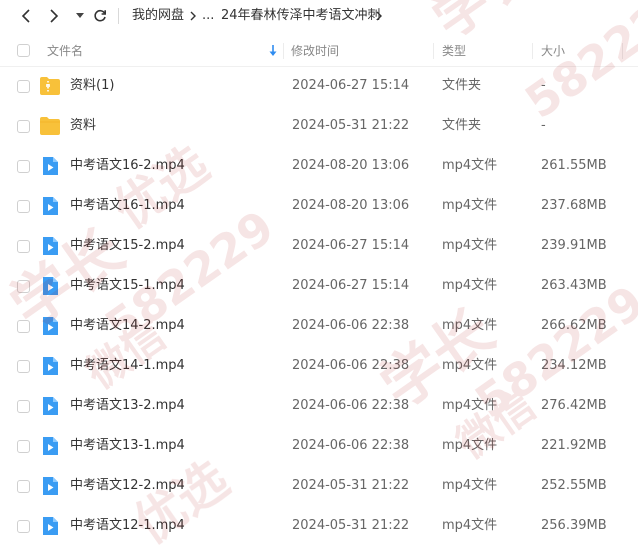 The width and height of the screenshot is (638, 550). What do you see at coordinates (273, 51) in the screenshot?
I see `sort-arrow-down-icon` at bounding box center [273, 51].